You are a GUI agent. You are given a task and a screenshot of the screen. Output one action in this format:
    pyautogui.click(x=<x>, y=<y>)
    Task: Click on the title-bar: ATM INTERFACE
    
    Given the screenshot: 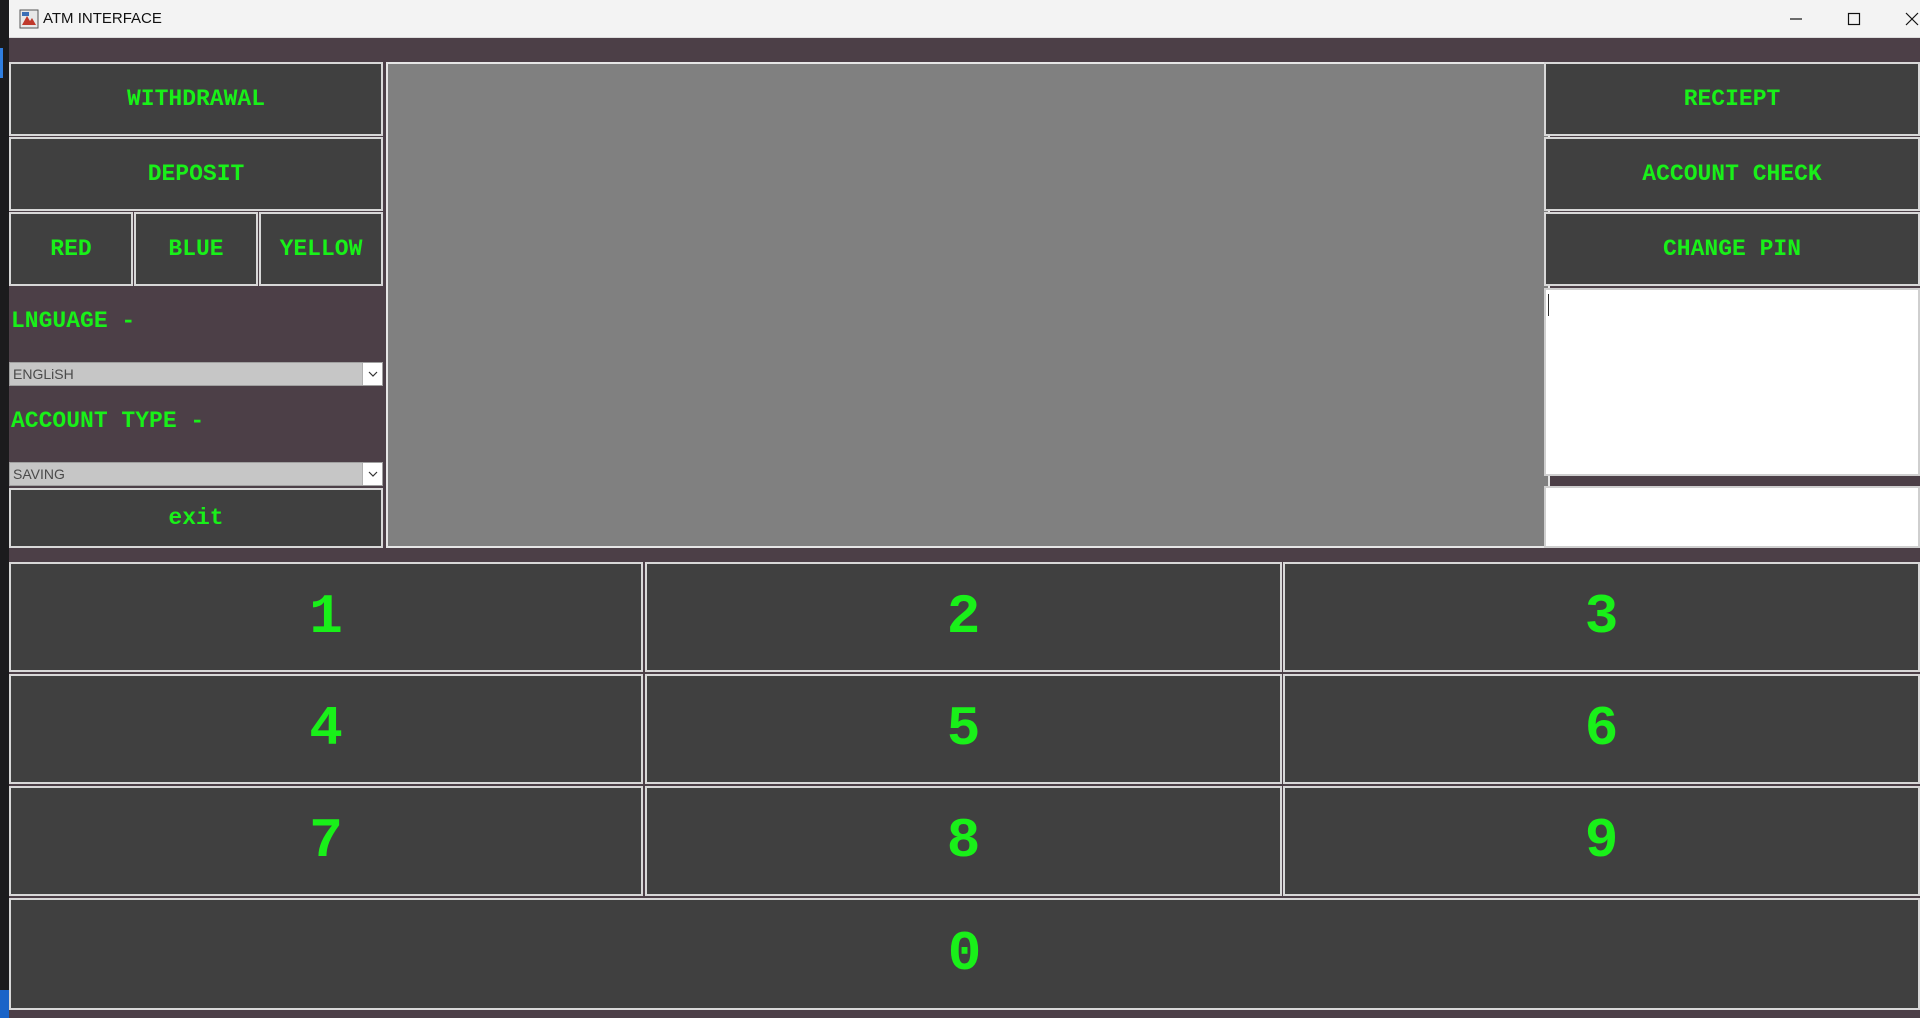 What is the action you would take?
    pyautogui.click(x=964, y=19)
    